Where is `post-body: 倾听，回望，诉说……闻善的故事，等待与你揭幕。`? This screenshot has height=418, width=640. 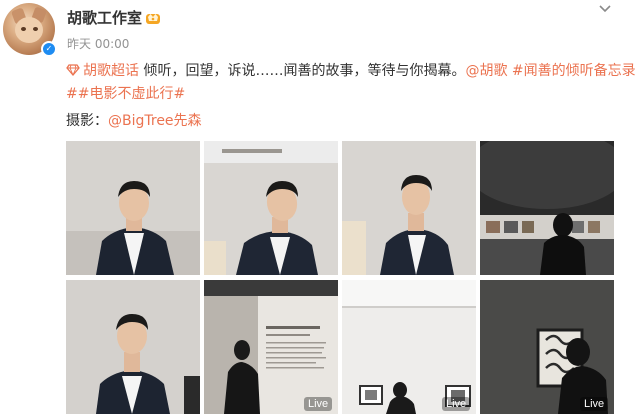 post-body: 倾听，回望，诉说……闻善的故事，等待与你揭幕。 is located at coordinates (302, 71).